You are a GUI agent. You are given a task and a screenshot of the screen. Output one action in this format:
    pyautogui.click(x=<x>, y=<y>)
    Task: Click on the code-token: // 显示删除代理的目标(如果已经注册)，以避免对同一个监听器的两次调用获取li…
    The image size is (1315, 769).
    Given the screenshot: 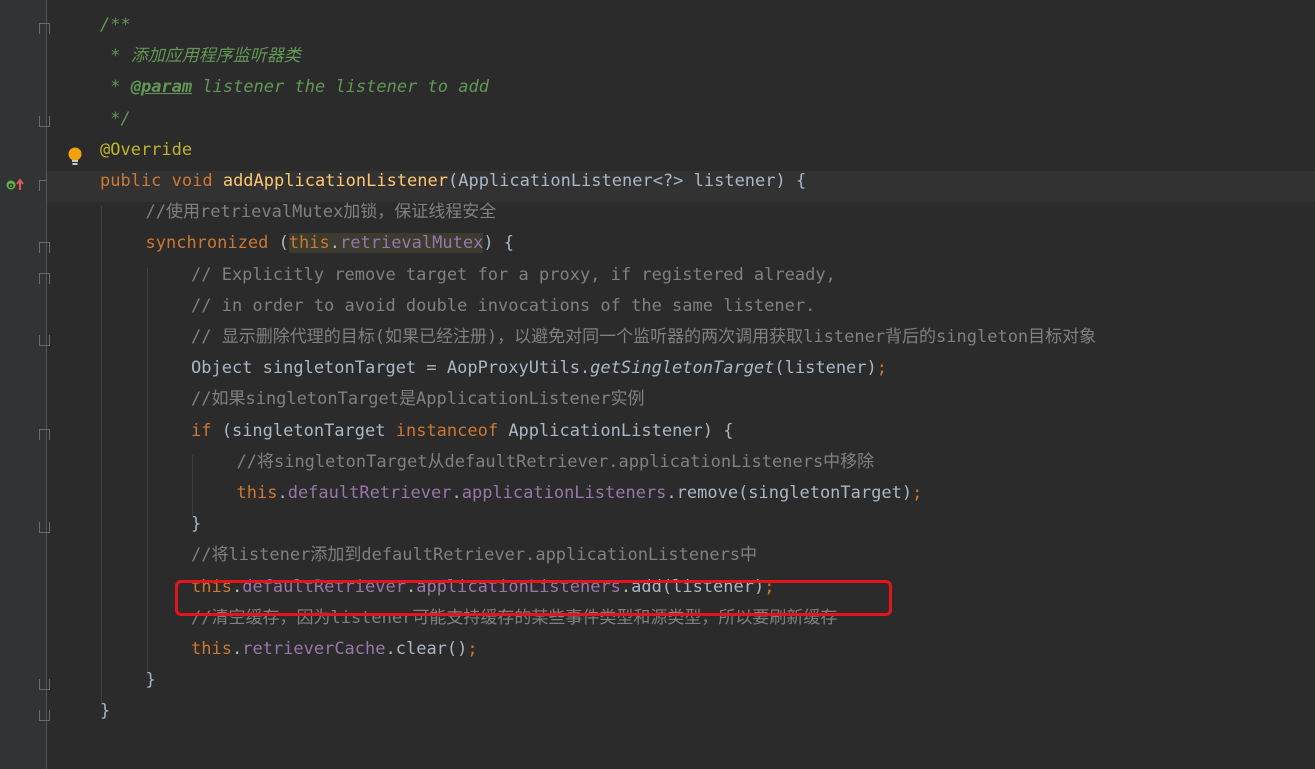 What is the action you would take?
    pyautogui.click(x=644, y=337)
    